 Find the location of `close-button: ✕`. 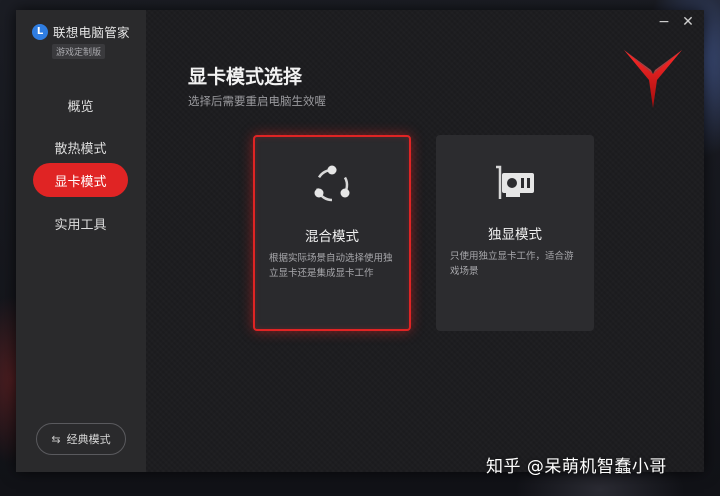

close-button: ✕ is located at coordinates (688, 22).